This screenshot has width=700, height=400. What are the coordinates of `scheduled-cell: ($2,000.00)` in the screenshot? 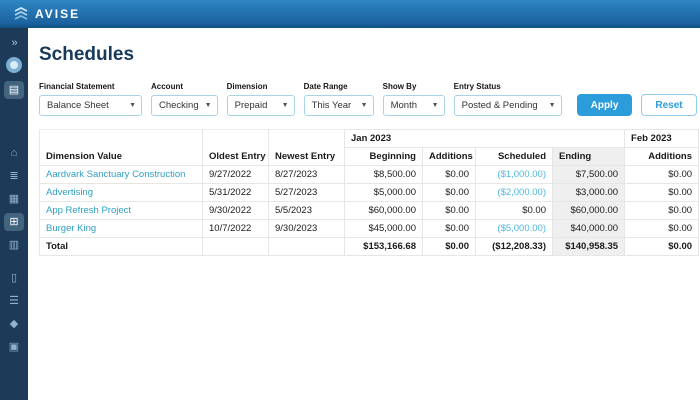 It's located at (514, 192).